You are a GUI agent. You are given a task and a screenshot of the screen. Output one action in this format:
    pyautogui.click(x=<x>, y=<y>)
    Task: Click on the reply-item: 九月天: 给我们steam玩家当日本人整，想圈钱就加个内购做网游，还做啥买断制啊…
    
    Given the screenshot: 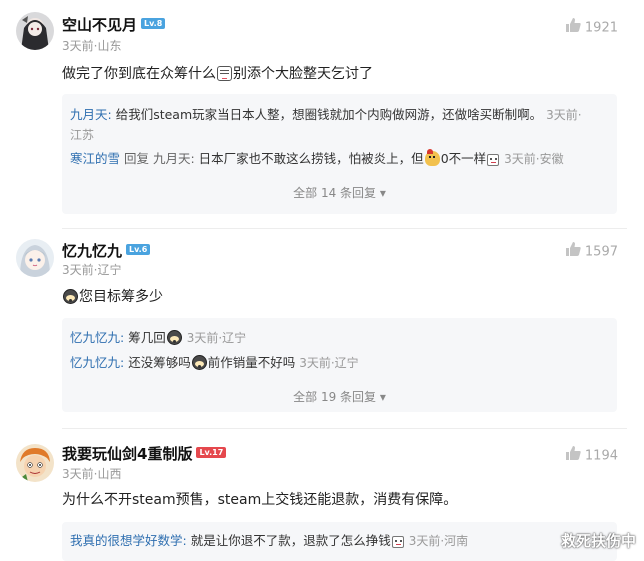 What is the action you would take?
    pyautogui.click(x=326, y=115)
    